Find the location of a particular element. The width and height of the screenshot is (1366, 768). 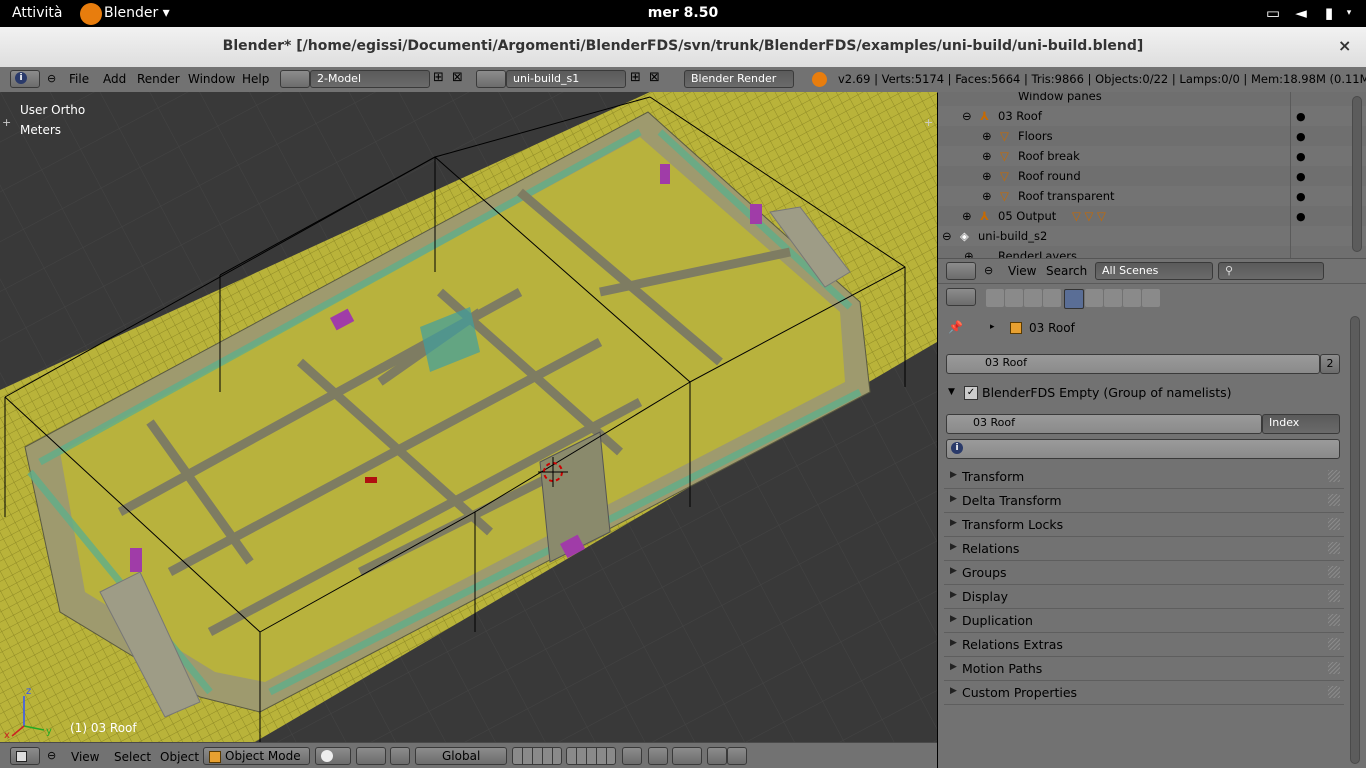

panel-relations-extras: ▶ Relations Extras is located at coordinates (1144, 645).